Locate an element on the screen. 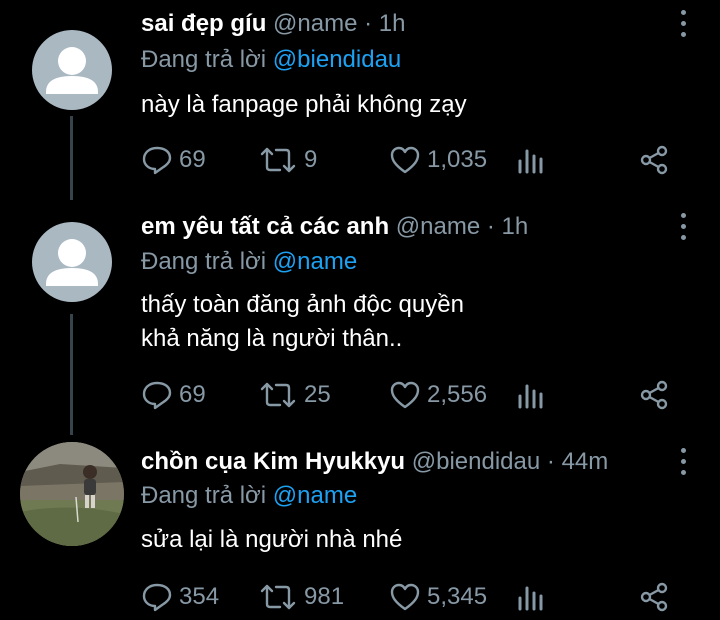  like-count: 5,345 is located at coordinates (457, 596).